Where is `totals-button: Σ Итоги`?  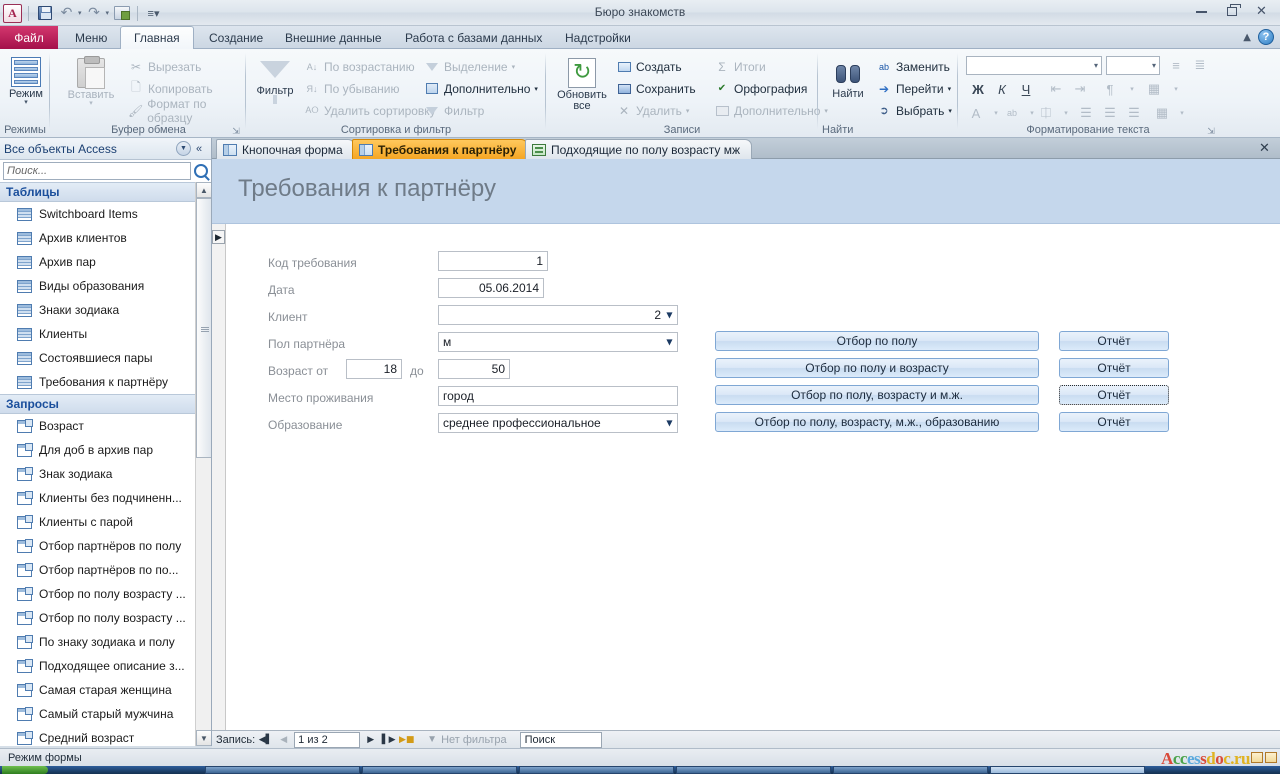 totals-button: Σ Итоги is located at coordinates (739, 66).